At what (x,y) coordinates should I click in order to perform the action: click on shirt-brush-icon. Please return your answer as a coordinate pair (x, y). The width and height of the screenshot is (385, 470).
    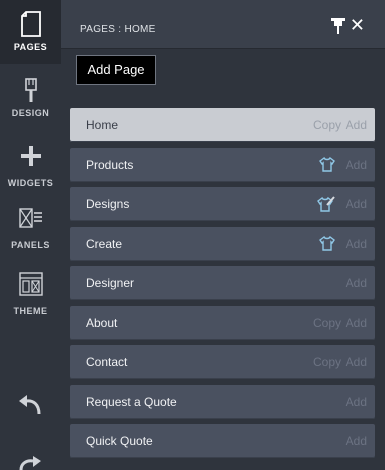
    Looking at the image, I should click on (326, 204).